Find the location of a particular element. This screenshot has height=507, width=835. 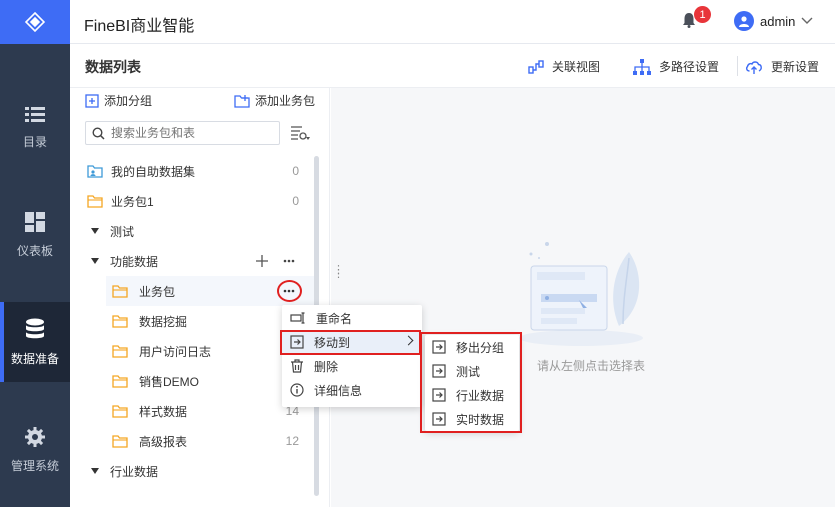

tree-item-label: 样式数据 is located at coordinates (163, 411).